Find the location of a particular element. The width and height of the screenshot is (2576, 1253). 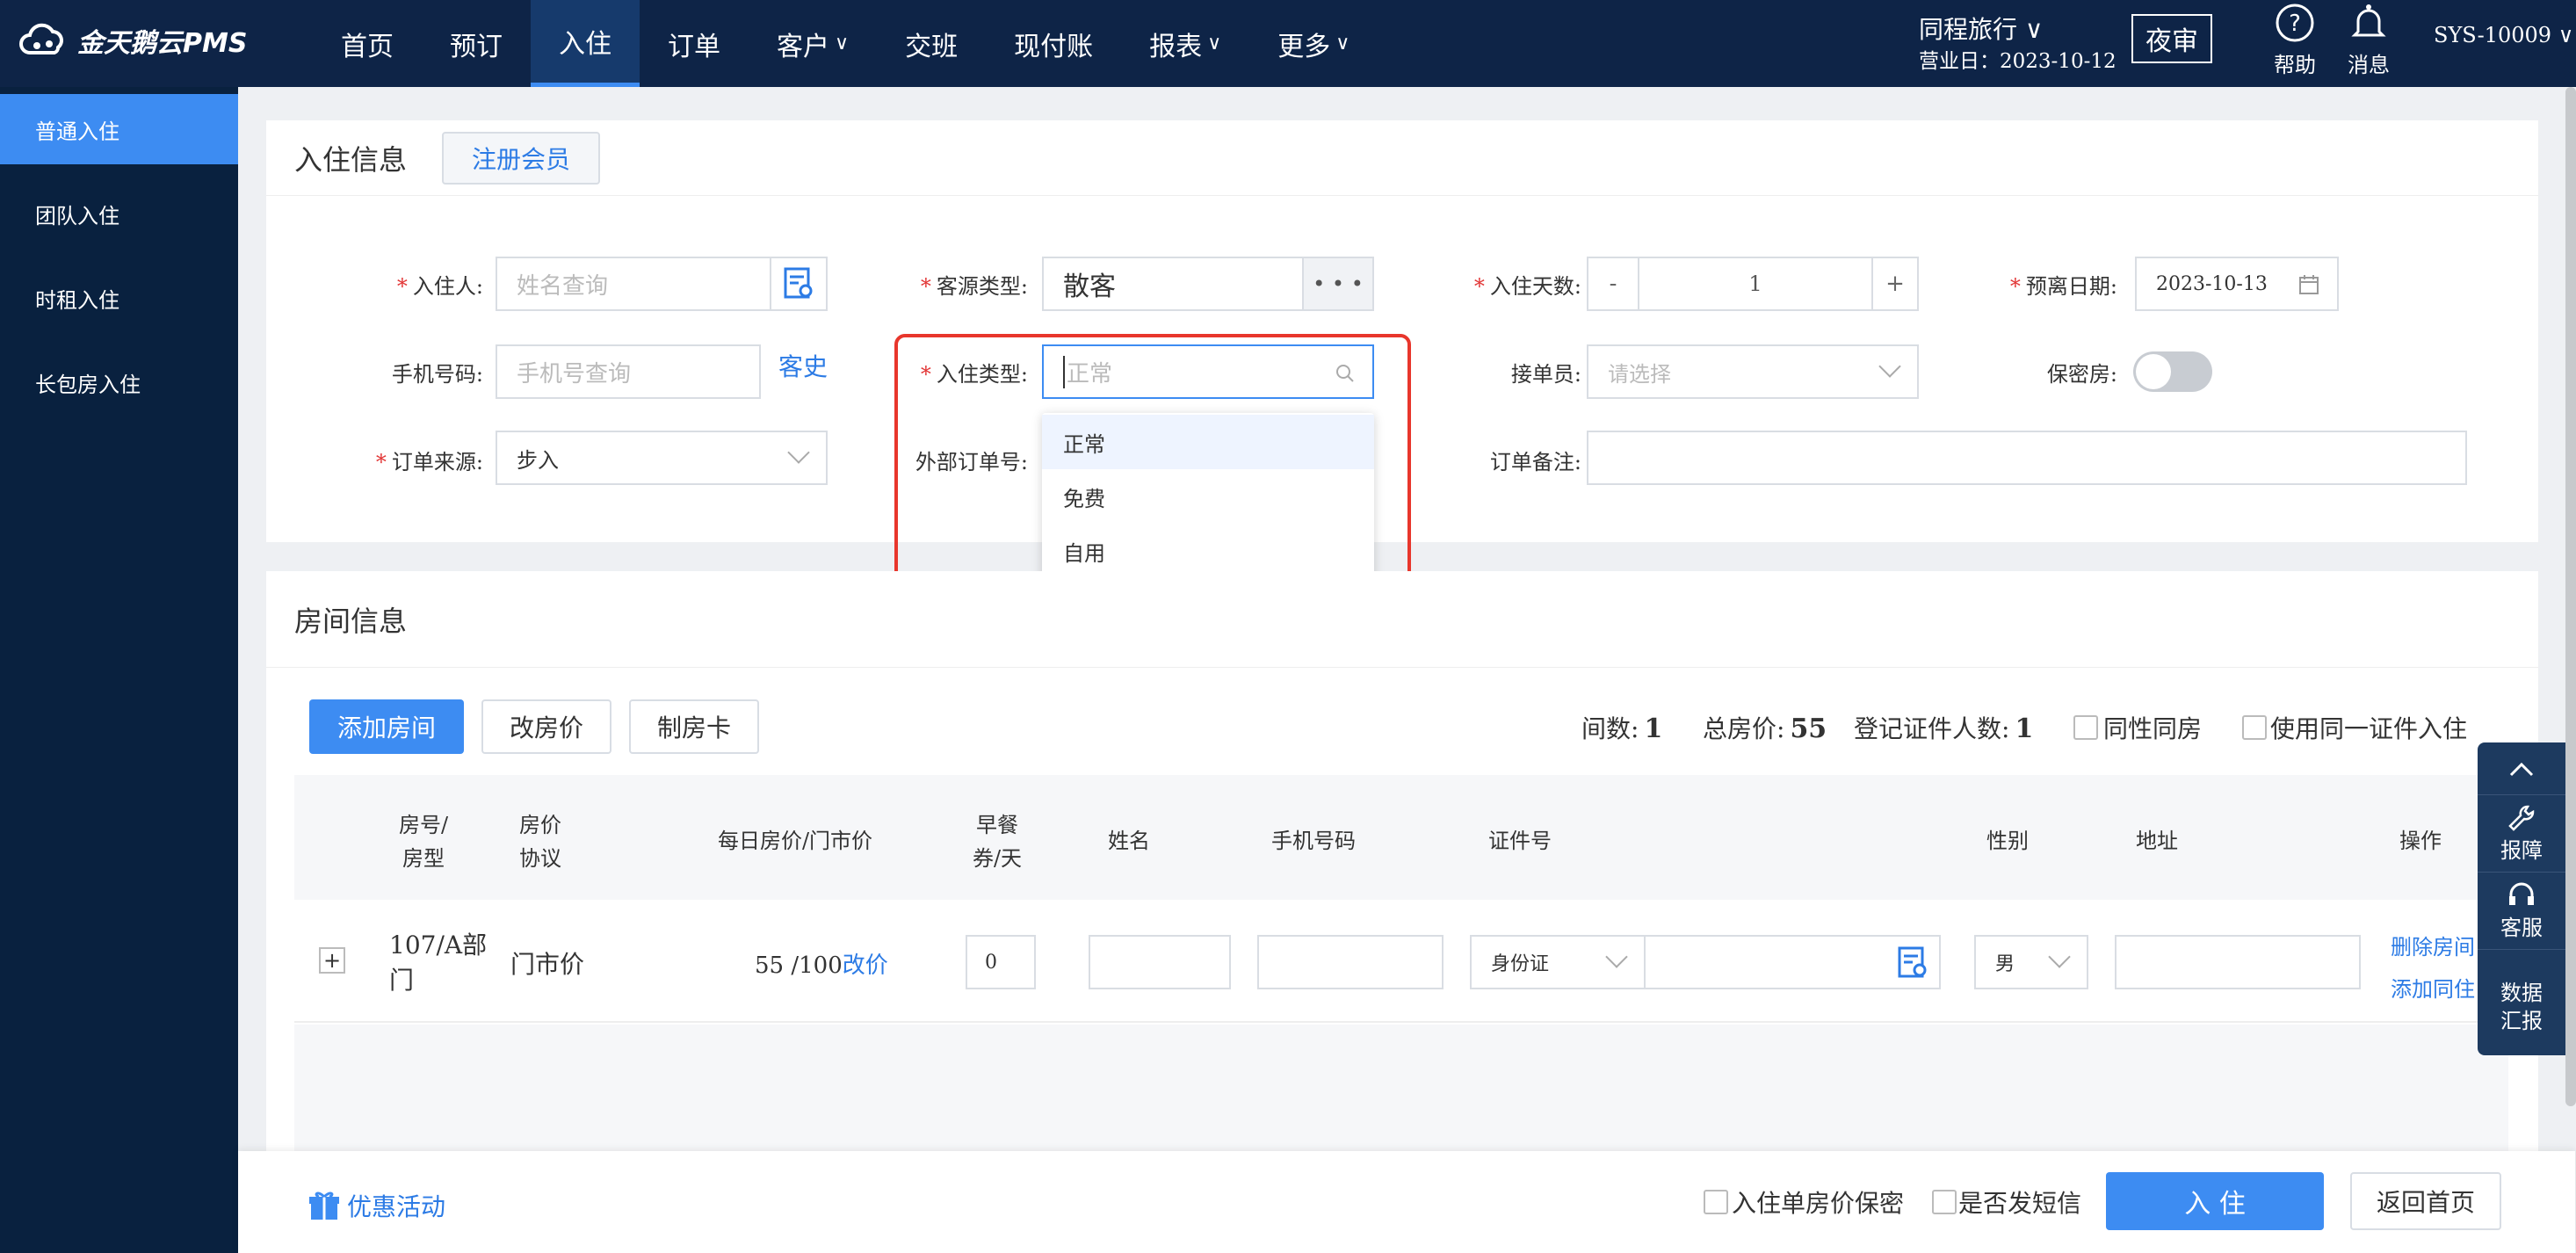

gender-select: 男 is located at coordinates (2031, 962).